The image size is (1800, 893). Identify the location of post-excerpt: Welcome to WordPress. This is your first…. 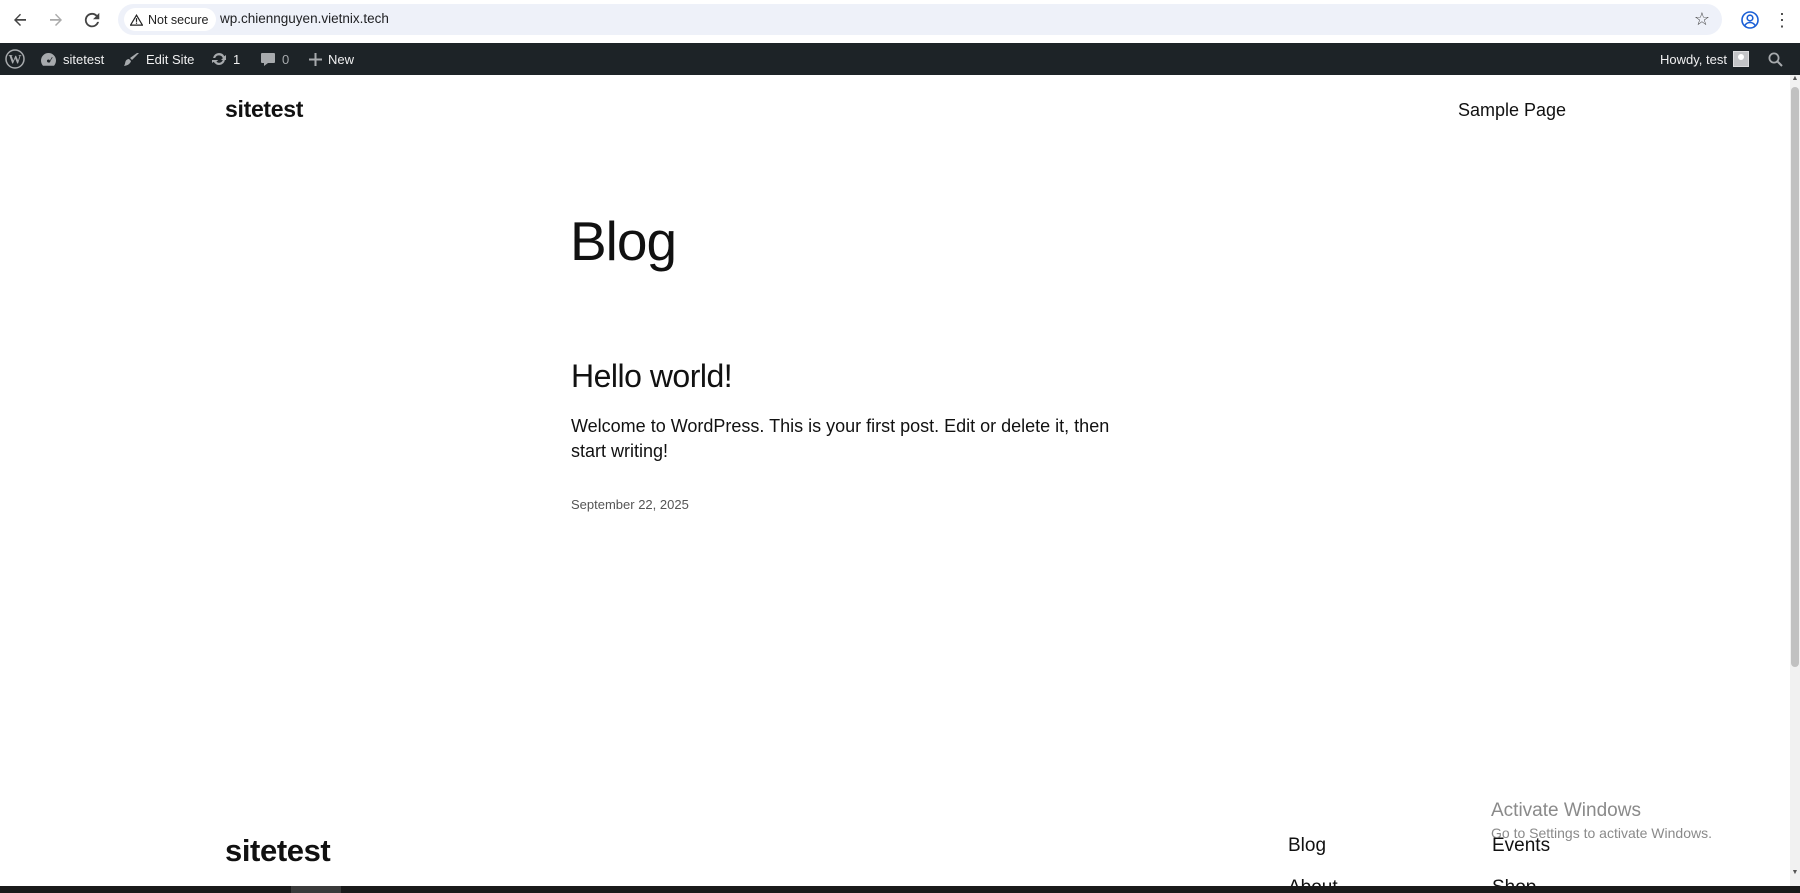
(840, 438).